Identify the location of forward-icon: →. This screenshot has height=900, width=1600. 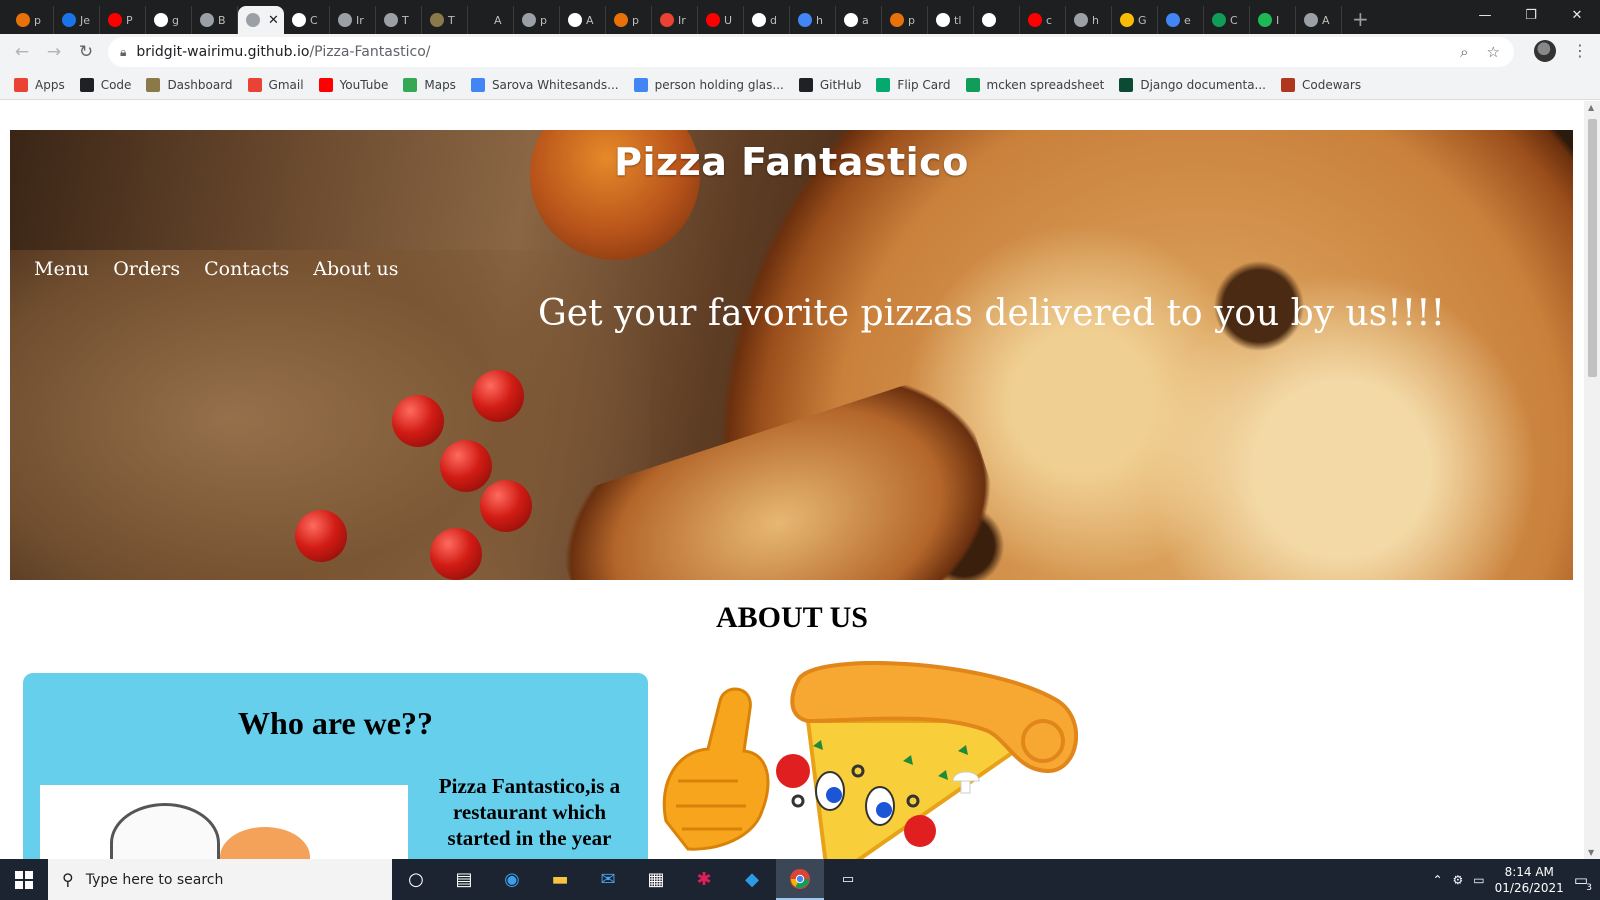
(54, 52).